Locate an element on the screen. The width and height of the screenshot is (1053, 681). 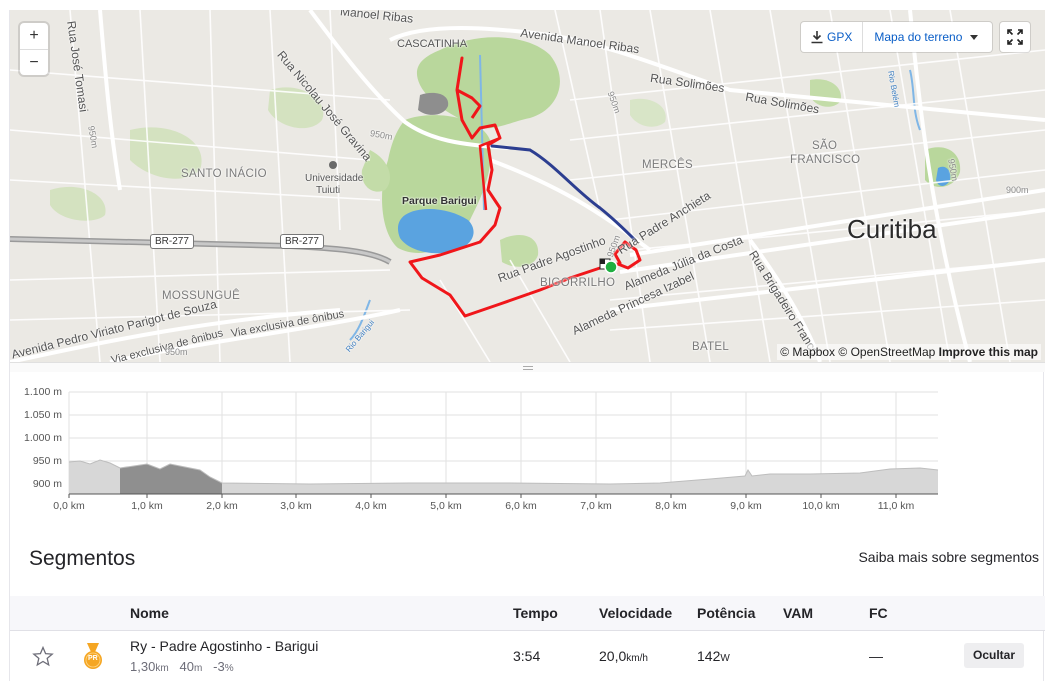
y-tick-1100: 1.100 m is located at coordinates (43, 392).